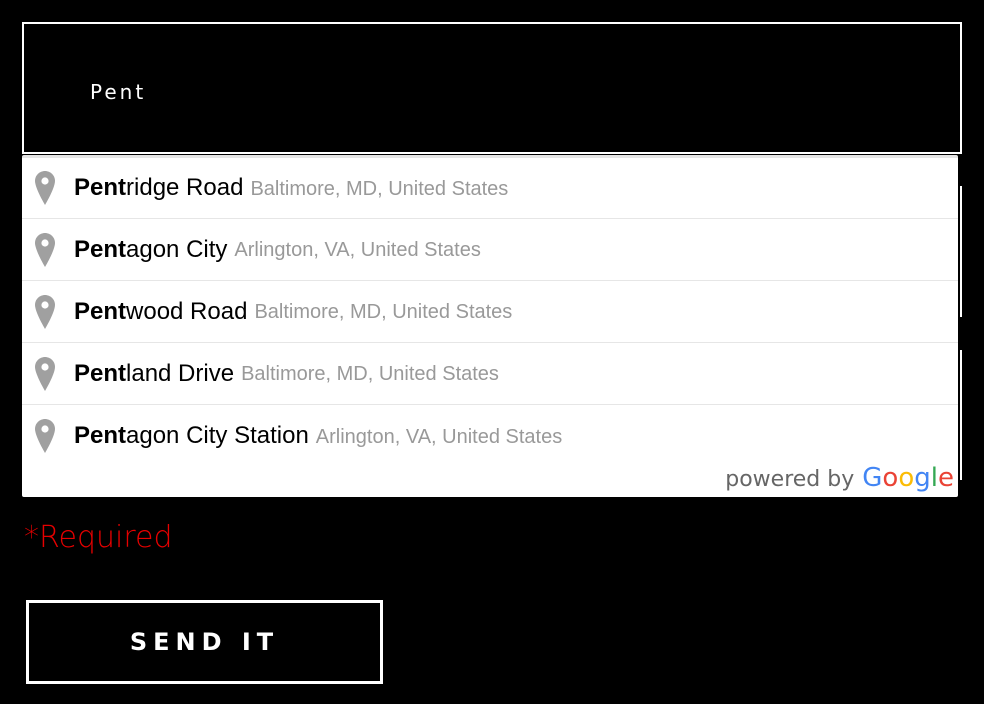 The height and width of the screenshot is (704, 984). I want to click on send-button: SEND IT, so click(204, 642).